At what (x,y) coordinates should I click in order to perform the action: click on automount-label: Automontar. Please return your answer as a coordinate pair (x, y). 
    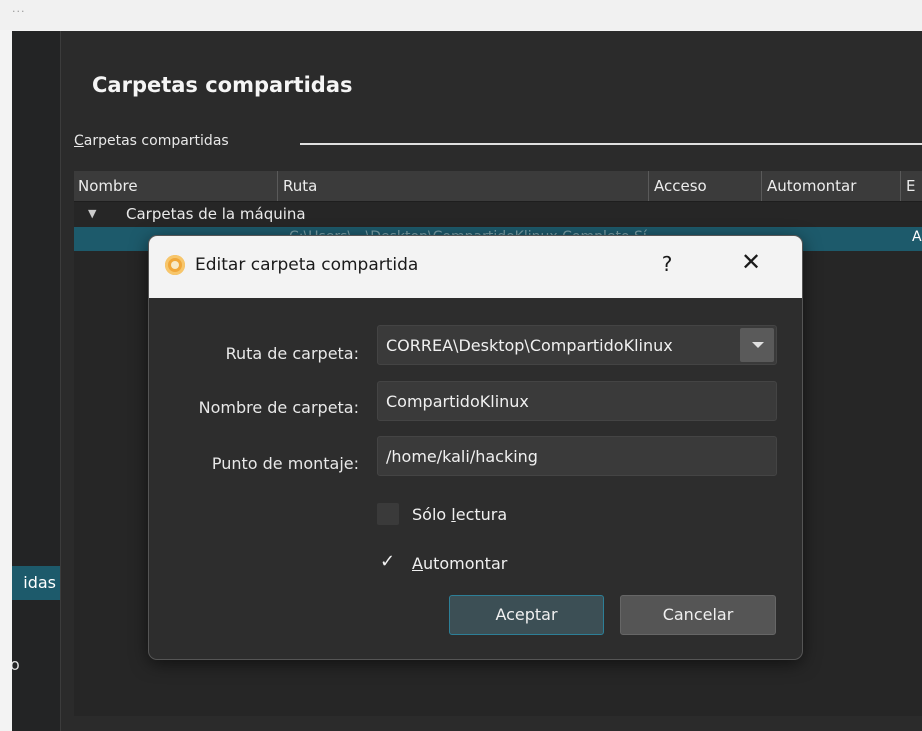
    Looking at the image, I should click on (459, 563).